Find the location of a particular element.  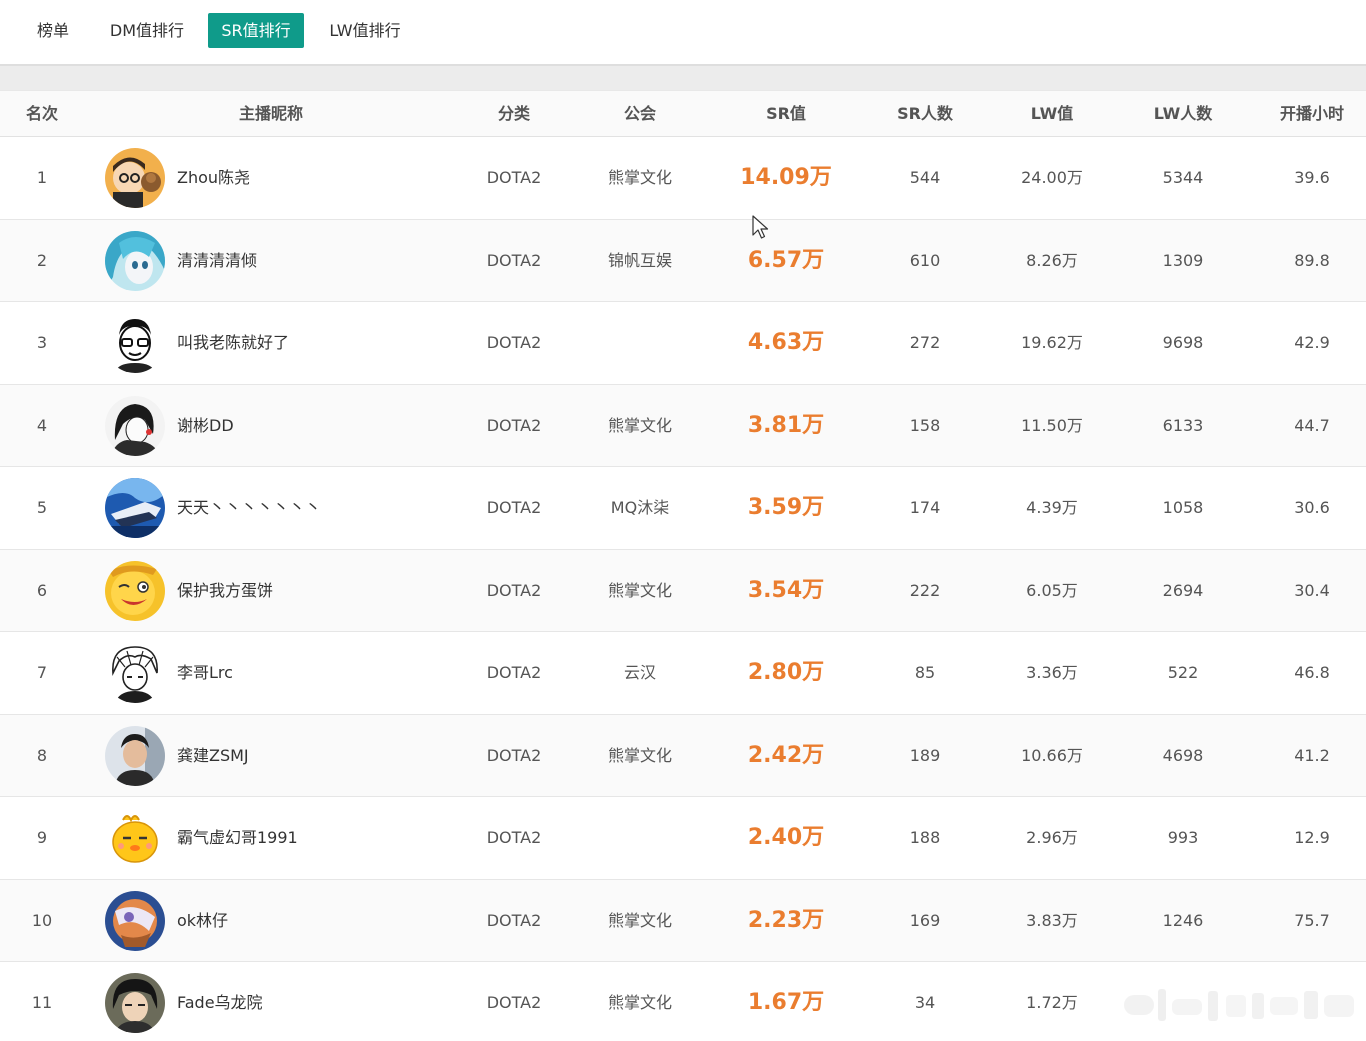

streamer-name-link: 叫我老陈就好了 is located at coordinates (233, 343).